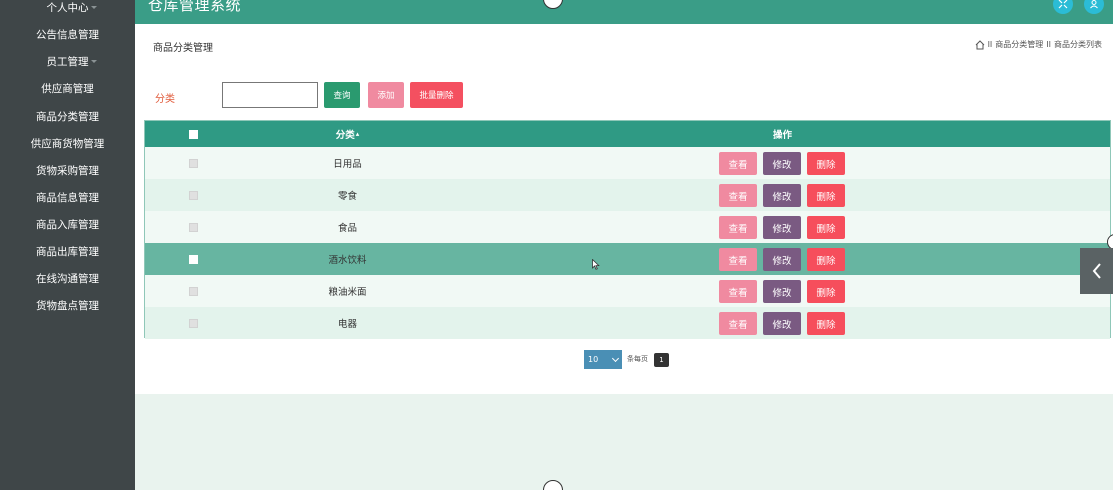 This screenshot has width=1113, height=490. Describe the element at coordinates (347, 292) in the screenshot. I see `category-cell: 粮油米面` at that location.